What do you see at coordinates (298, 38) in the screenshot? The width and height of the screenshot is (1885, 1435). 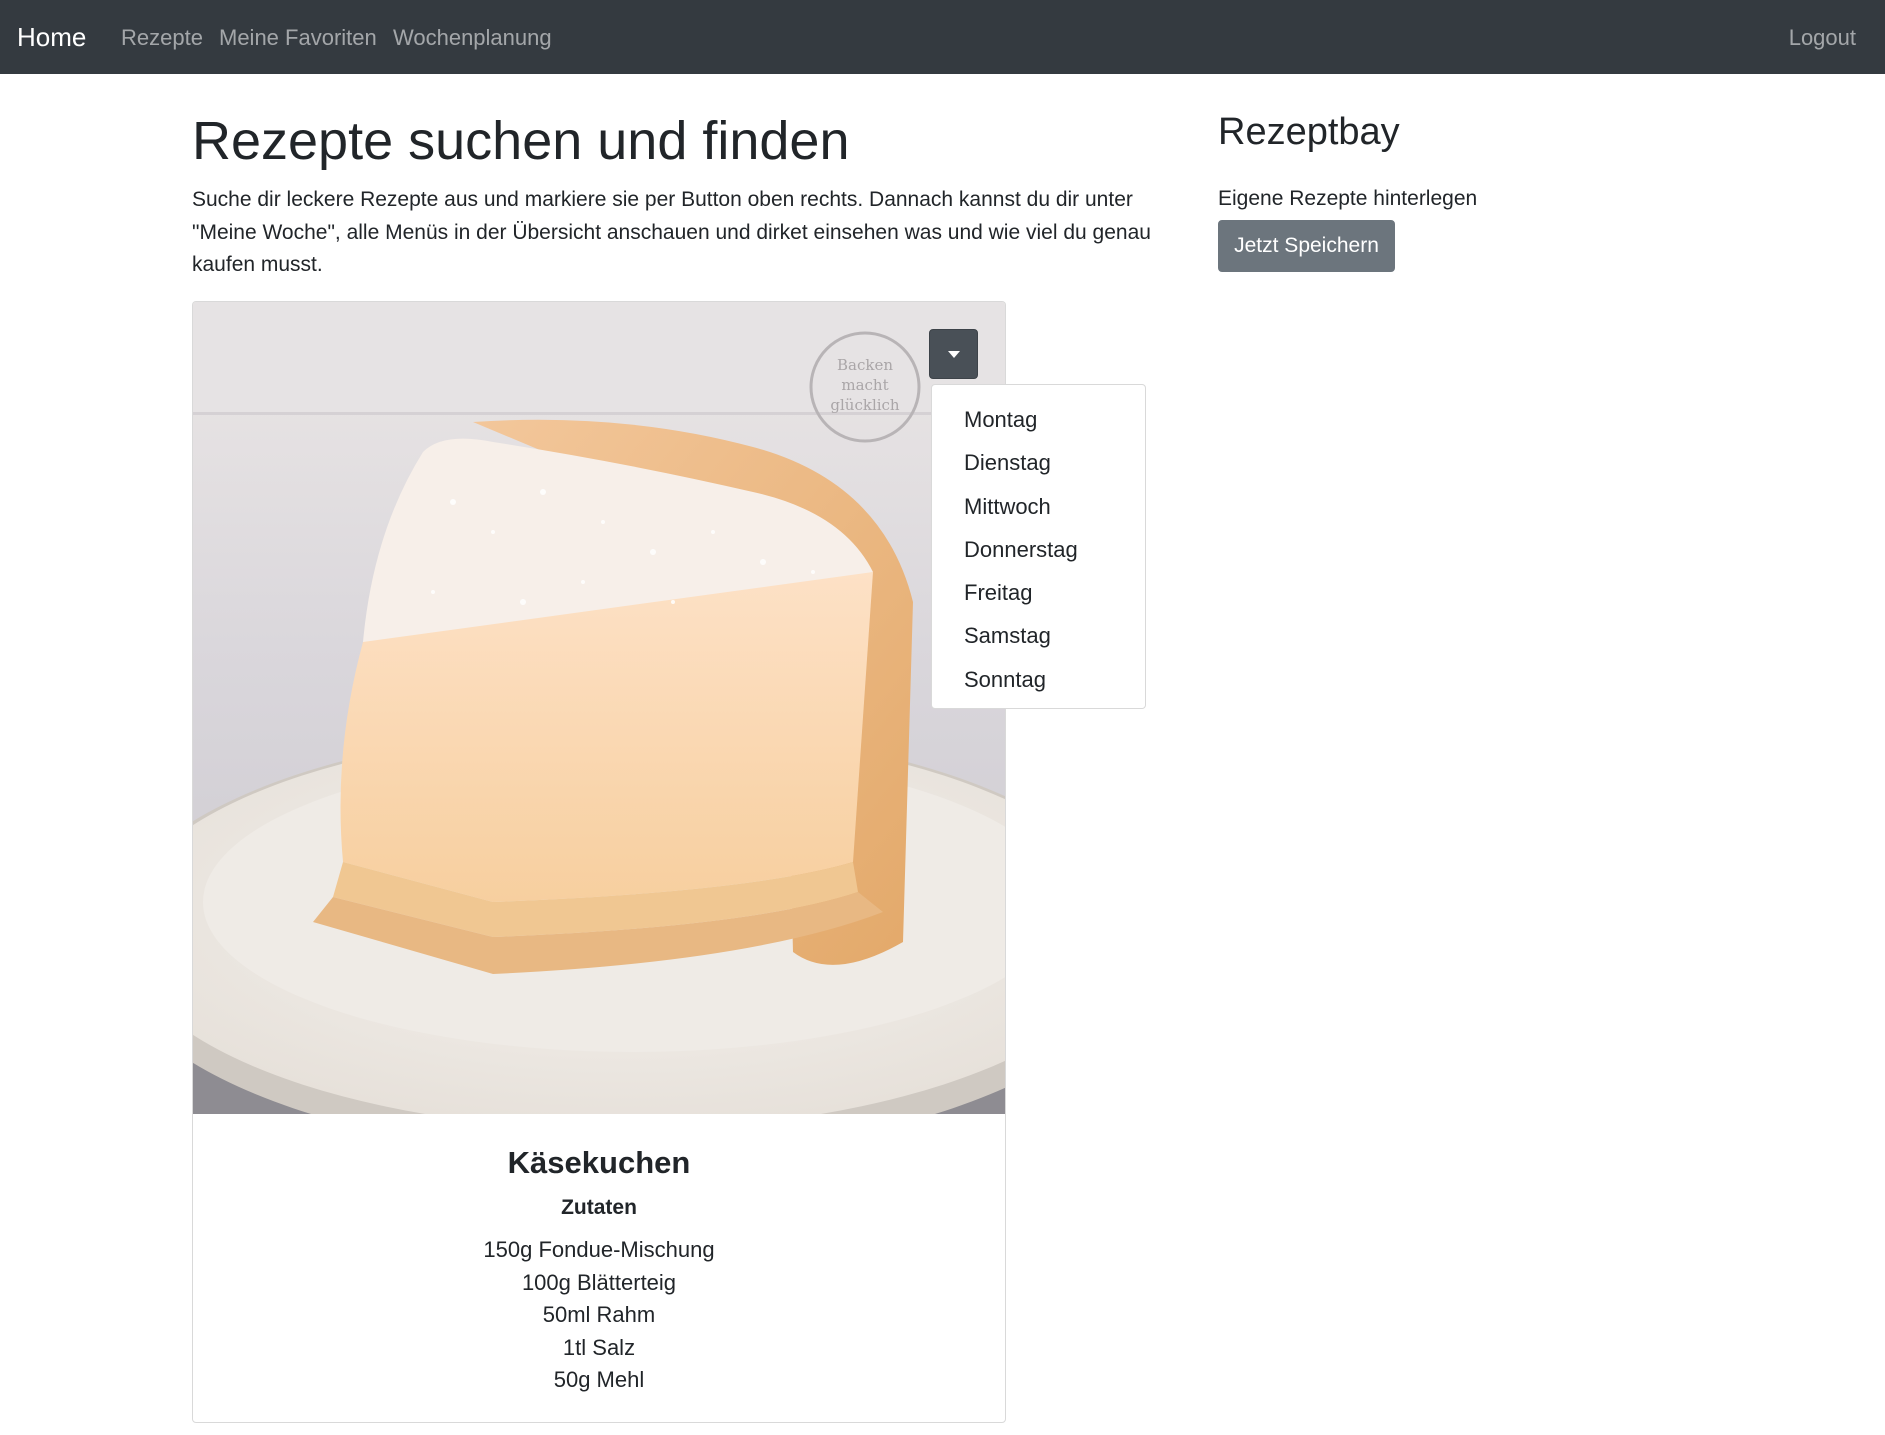 I see `nav-link-favoriten: Meine Favoriten` at bounding box center [298, 38].